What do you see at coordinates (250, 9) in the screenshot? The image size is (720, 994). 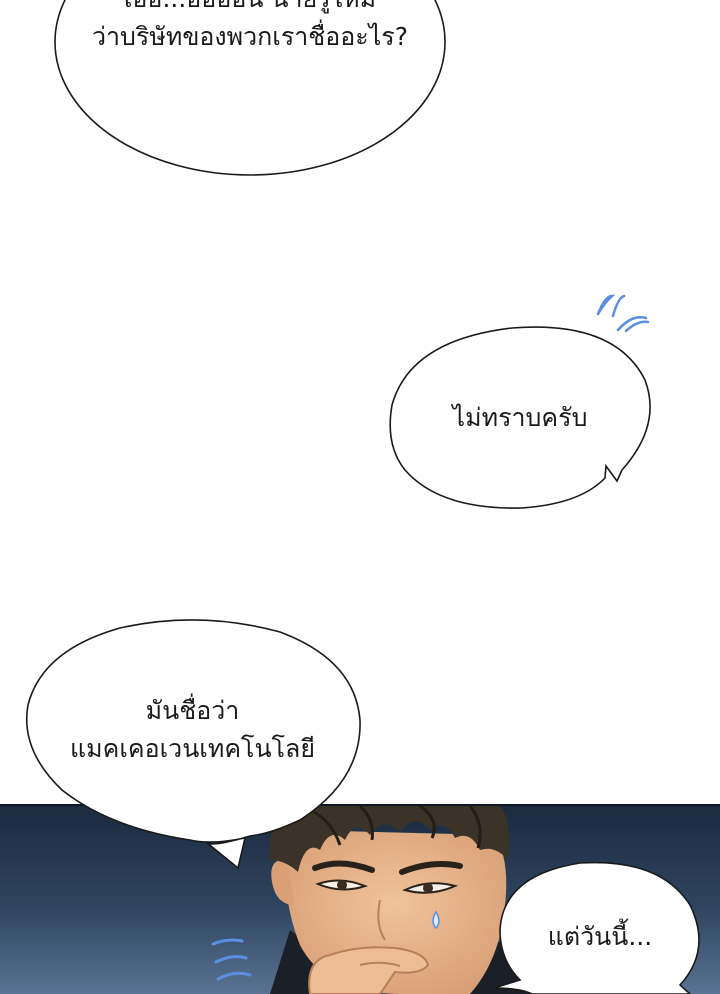 I see `bubble-top-line-1: เอ่อ...อ่อออน นายรู้ไหม` at bounding box center [250, 9].